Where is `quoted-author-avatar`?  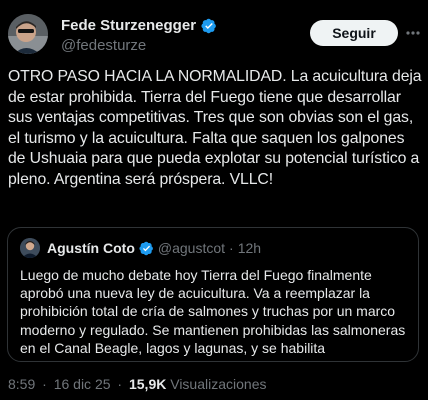
quoted-author-avatar is located at coordinates (30, 248).